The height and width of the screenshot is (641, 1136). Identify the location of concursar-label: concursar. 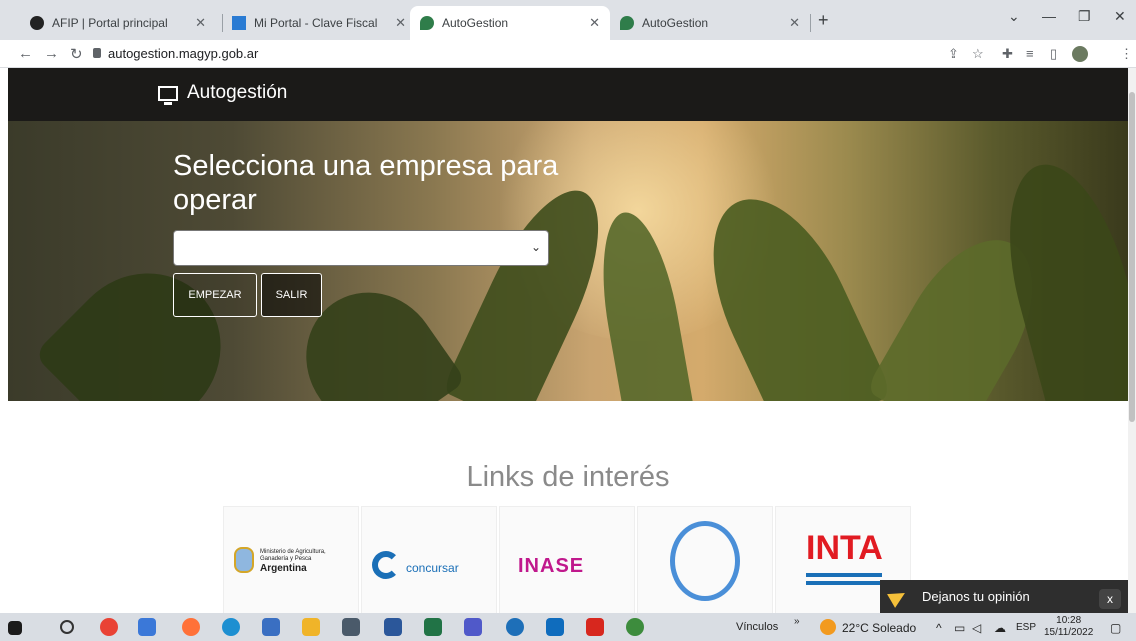
(432, 568).